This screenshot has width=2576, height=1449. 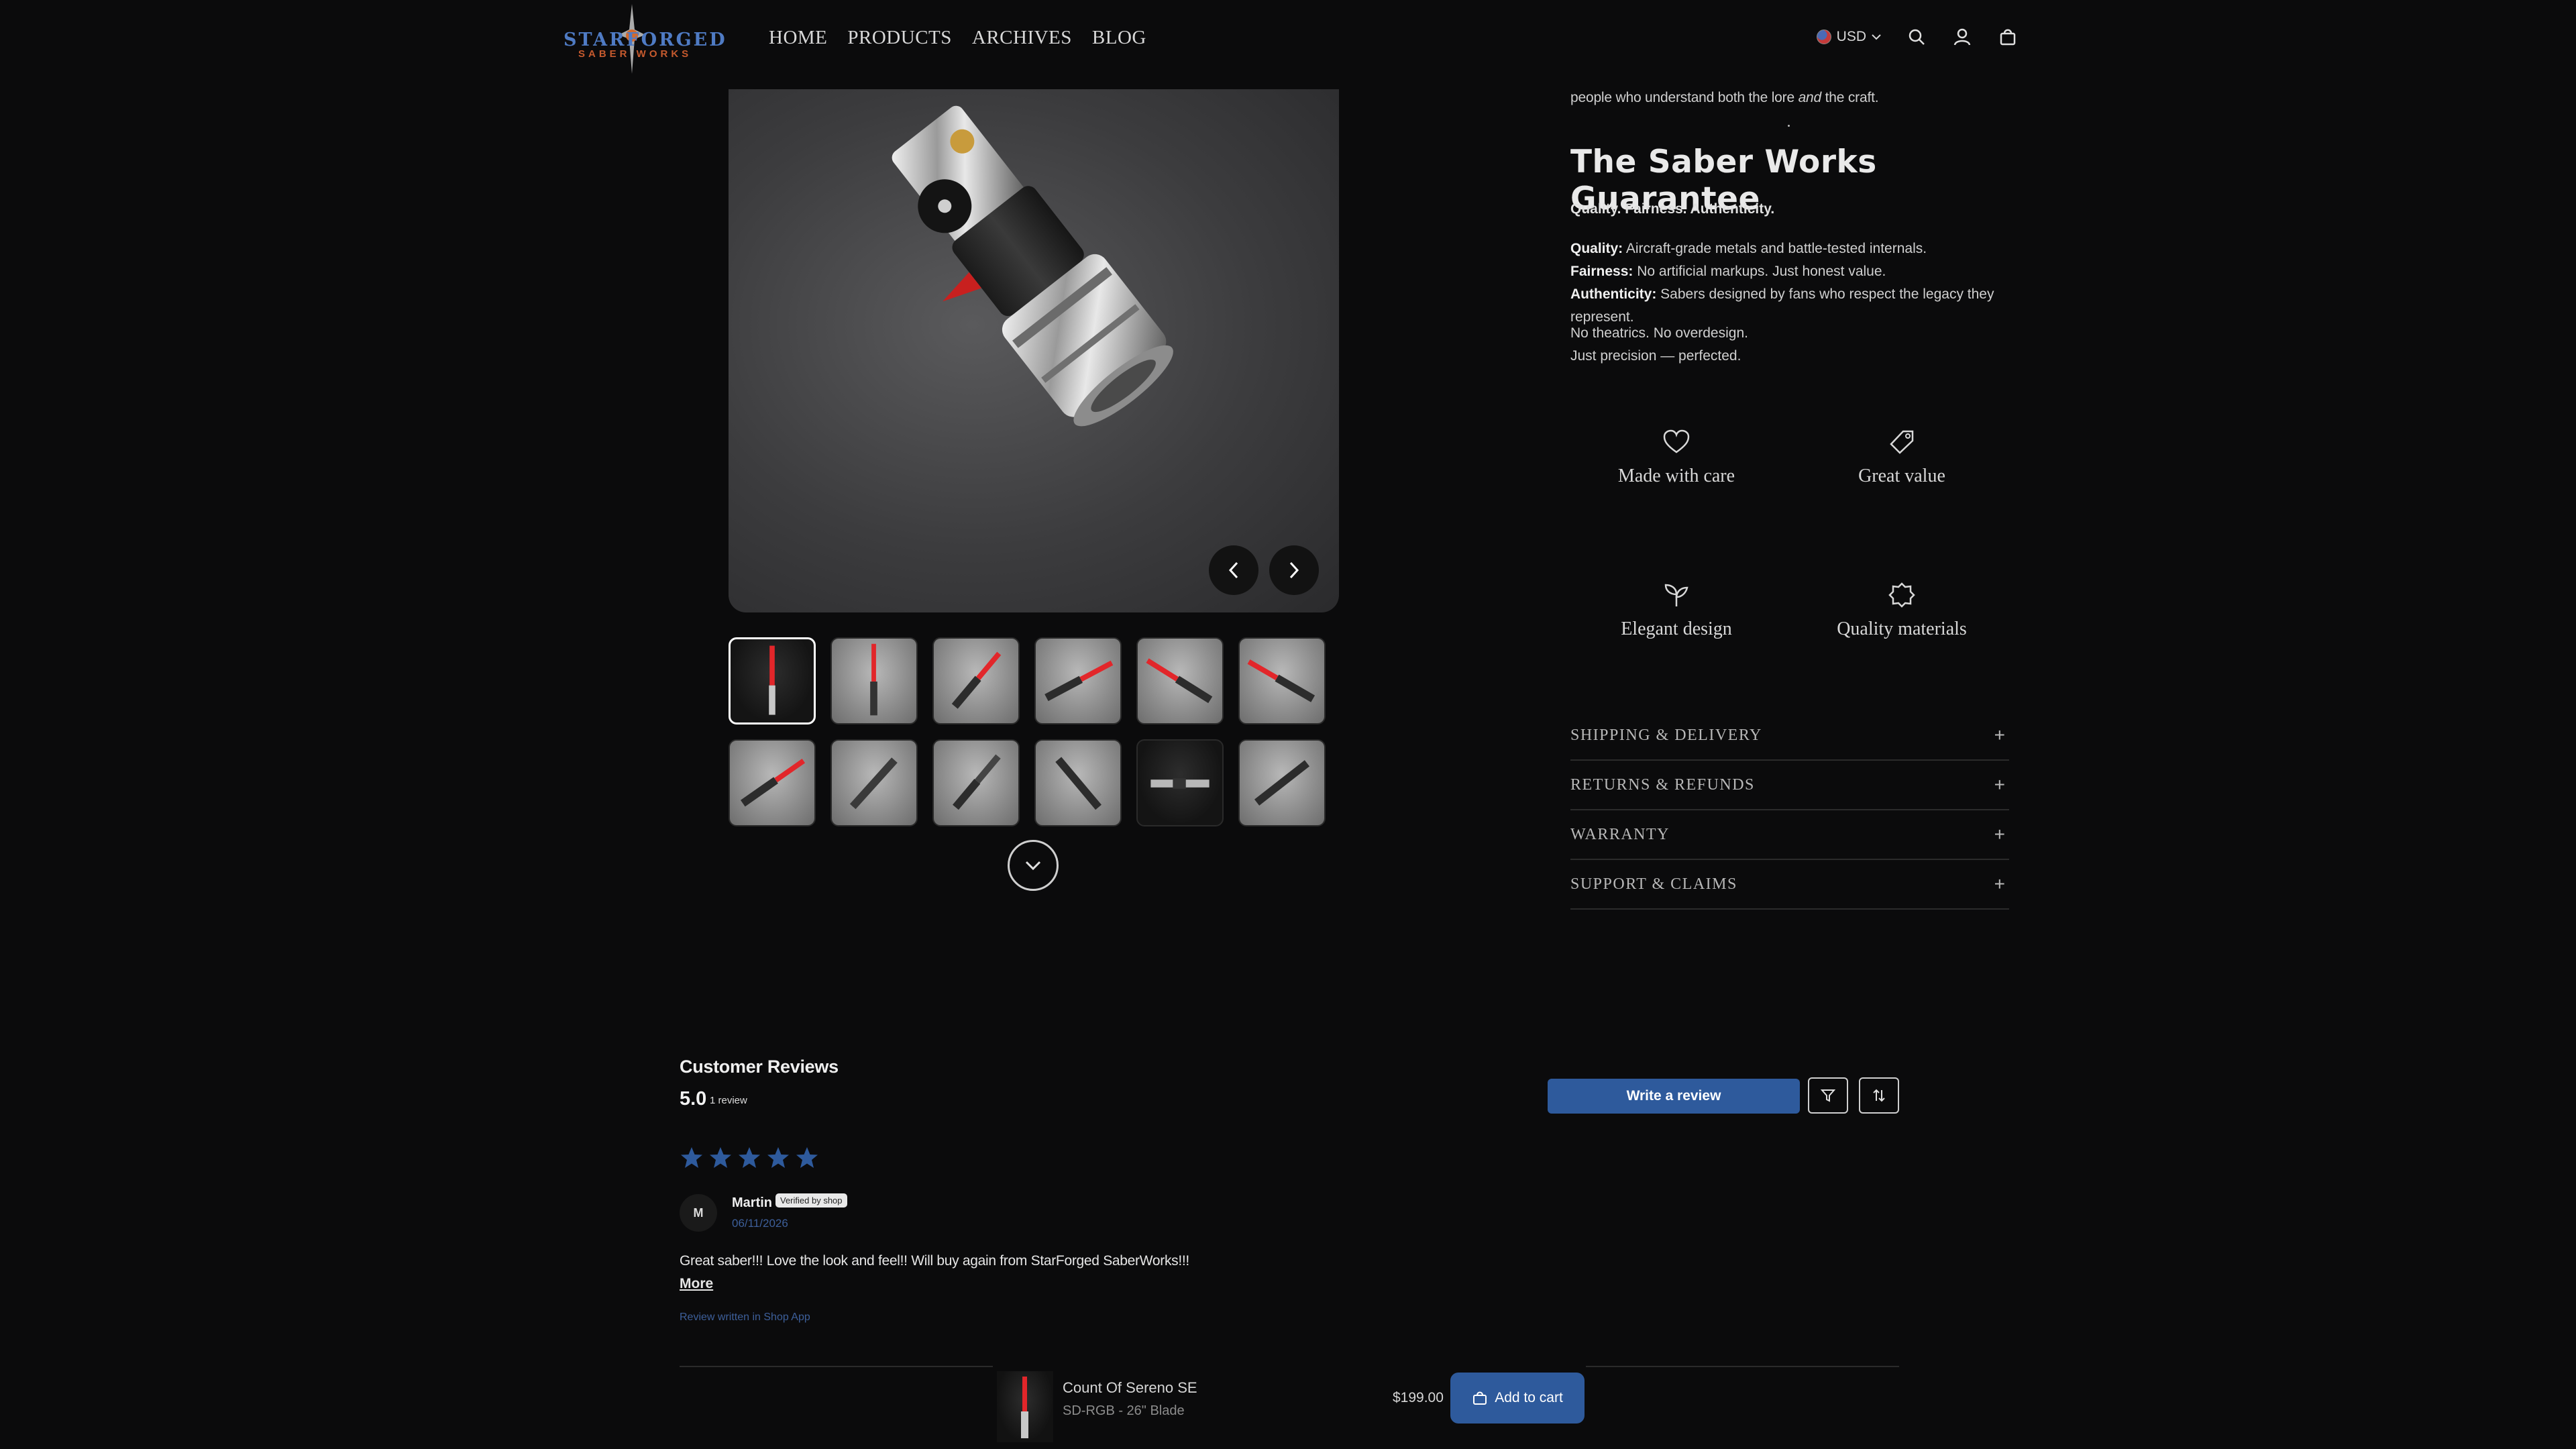 What do you see at coordinates (811, 1200) in the screenshot?
I see `verified-badge: Verified by shop` at bounding box center [811, 1200].